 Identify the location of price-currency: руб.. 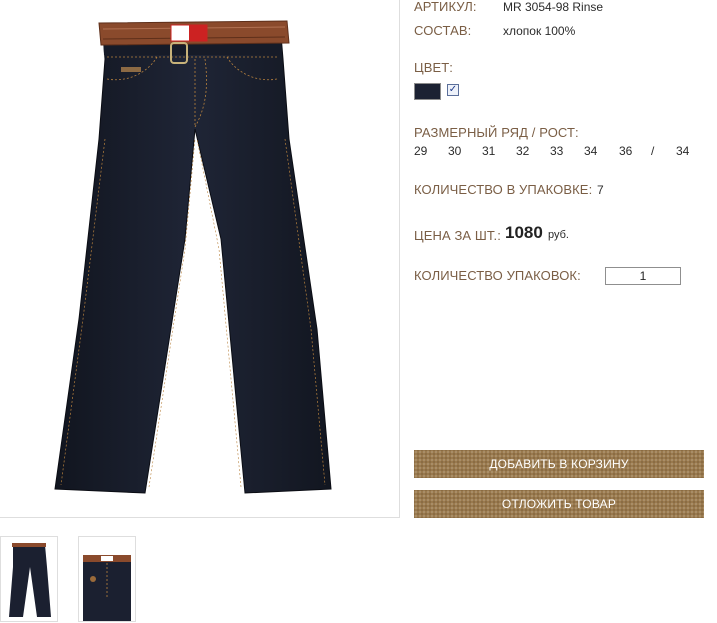
(558, 235).